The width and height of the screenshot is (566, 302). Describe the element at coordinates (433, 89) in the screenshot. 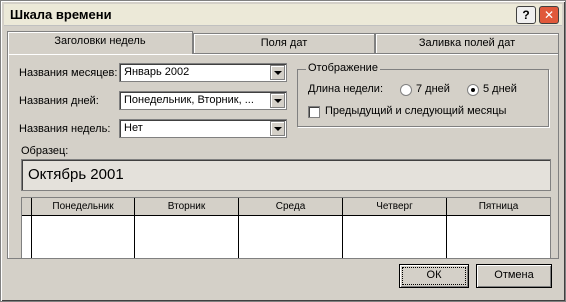

I see `radio-7-days-label: 7 дней` at that location.